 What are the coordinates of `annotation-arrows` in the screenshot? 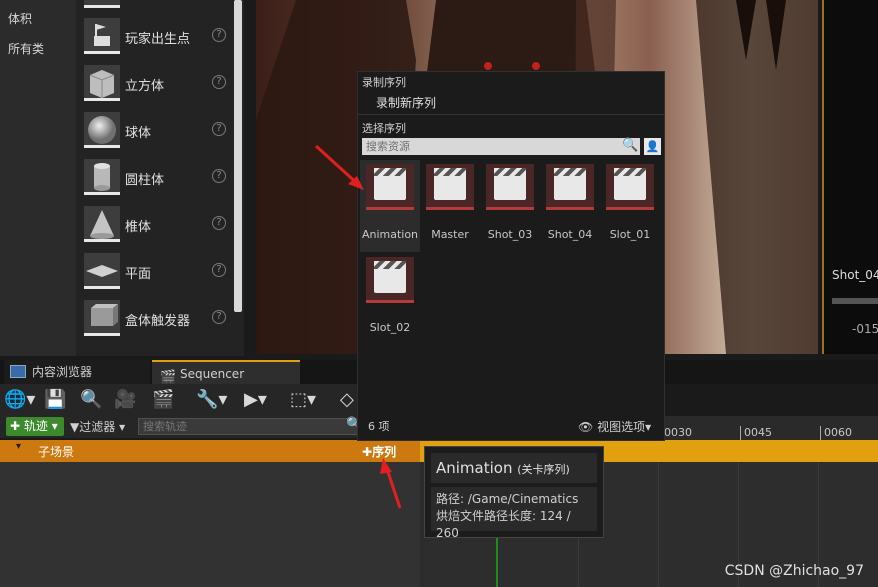 It's located at (358, 326).